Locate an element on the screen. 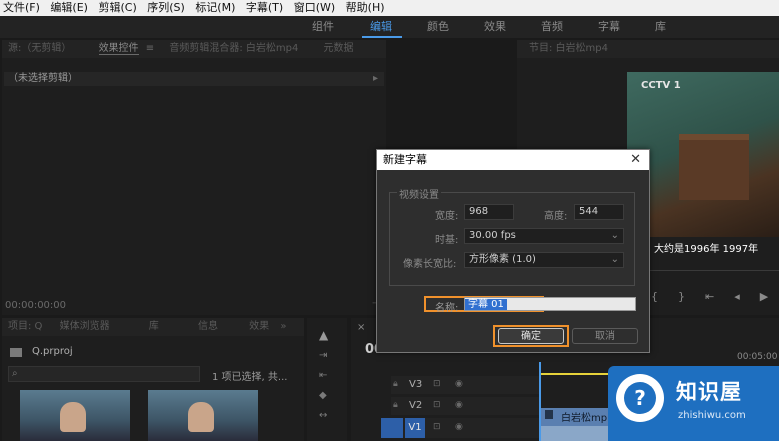 The image size is (779, 441). workspace-libraries: 库 is located at coordinates (660, 27).